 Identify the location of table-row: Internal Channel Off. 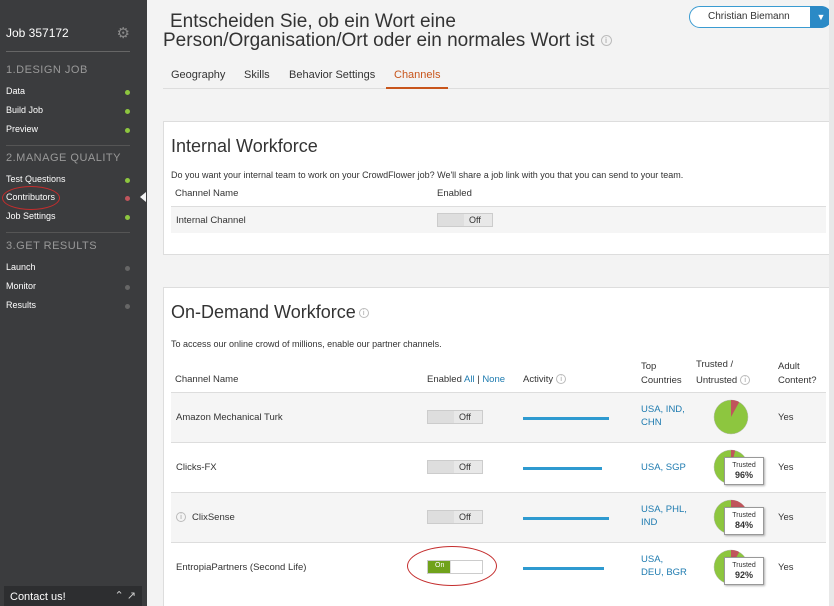
(498, 219).